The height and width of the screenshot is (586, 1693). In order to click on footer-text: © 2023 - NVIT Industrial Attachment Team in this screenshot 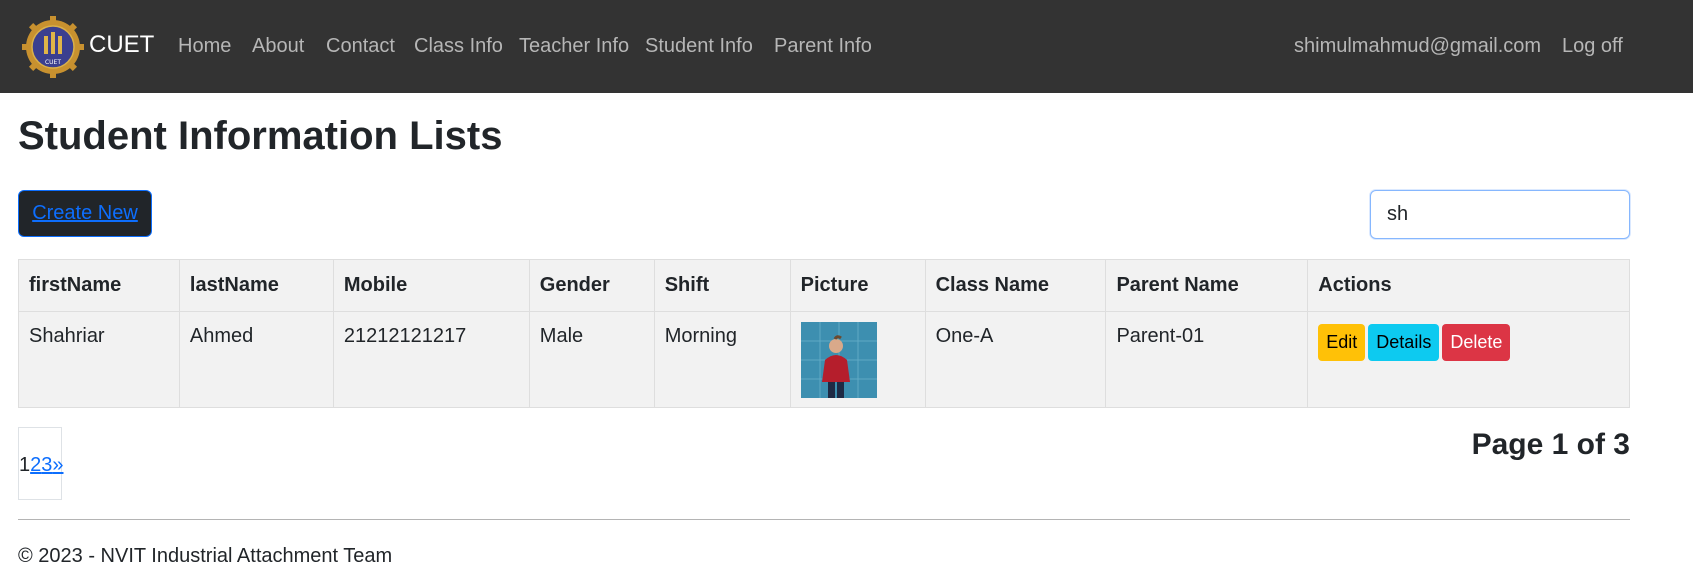, I will do `click(205, 556)`.